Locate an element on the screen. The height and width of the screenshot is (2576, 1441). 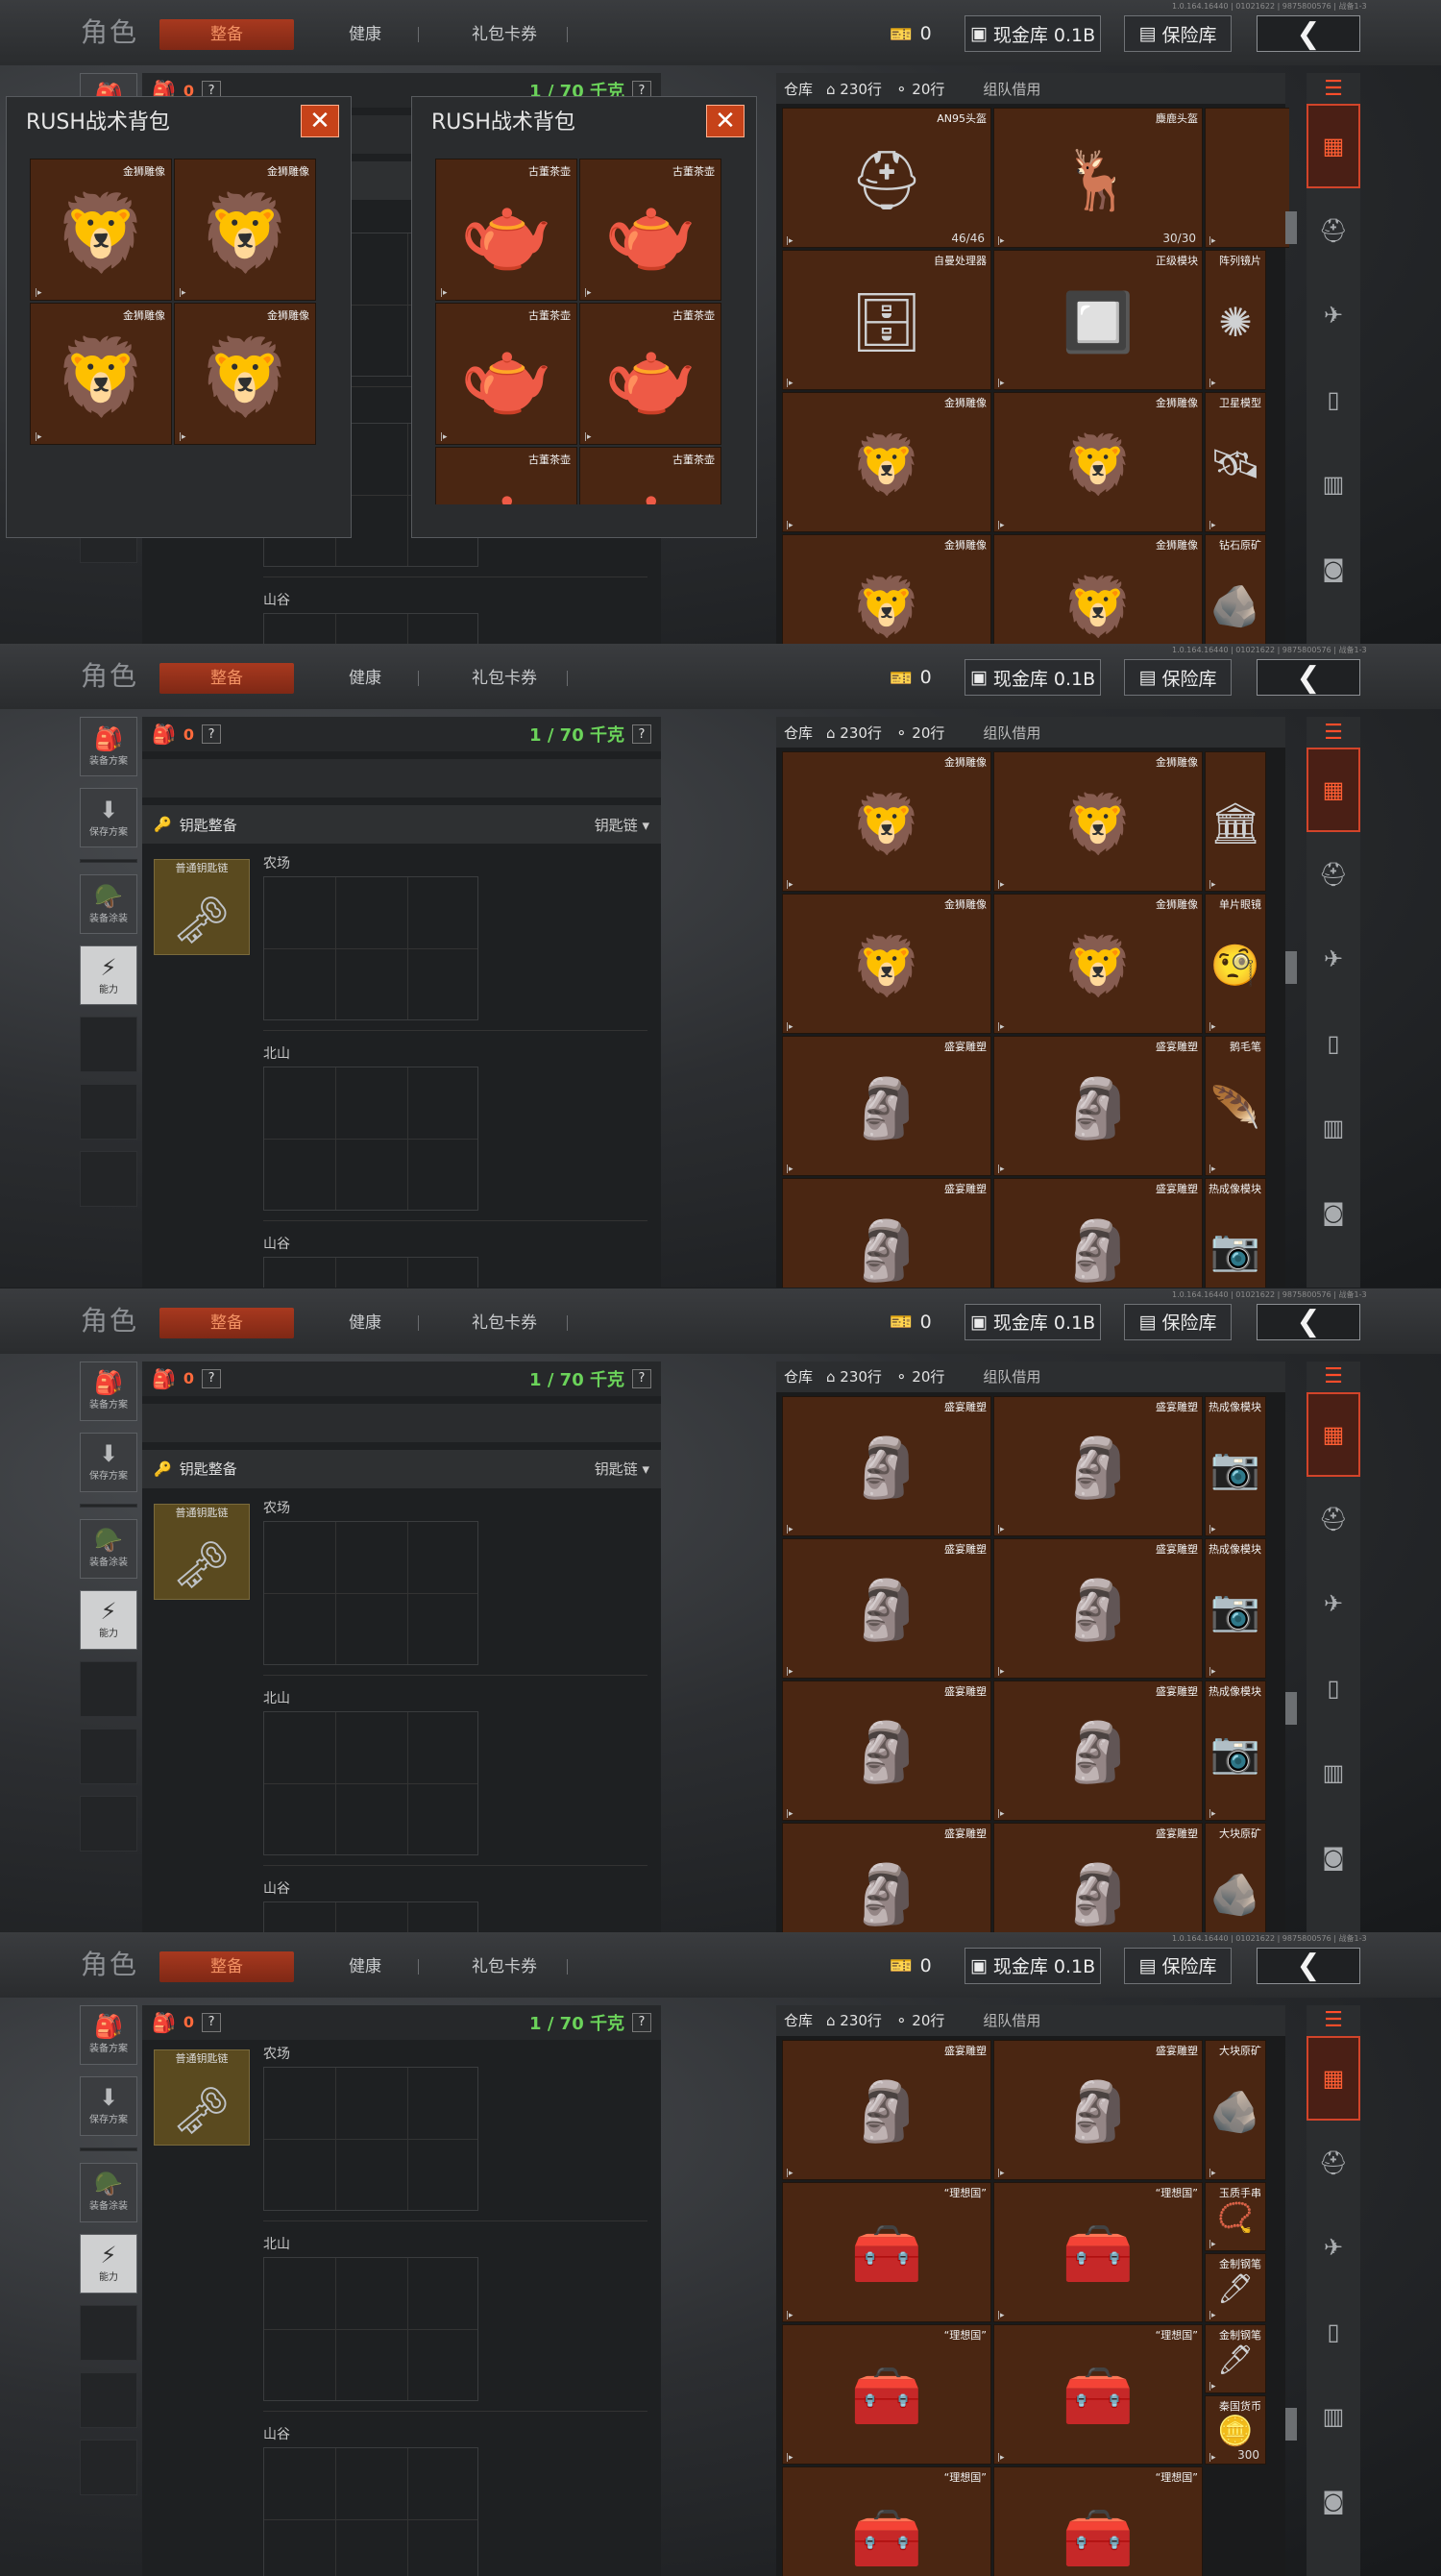
tab-2: 健康 is located at coordinates (365, 1966).